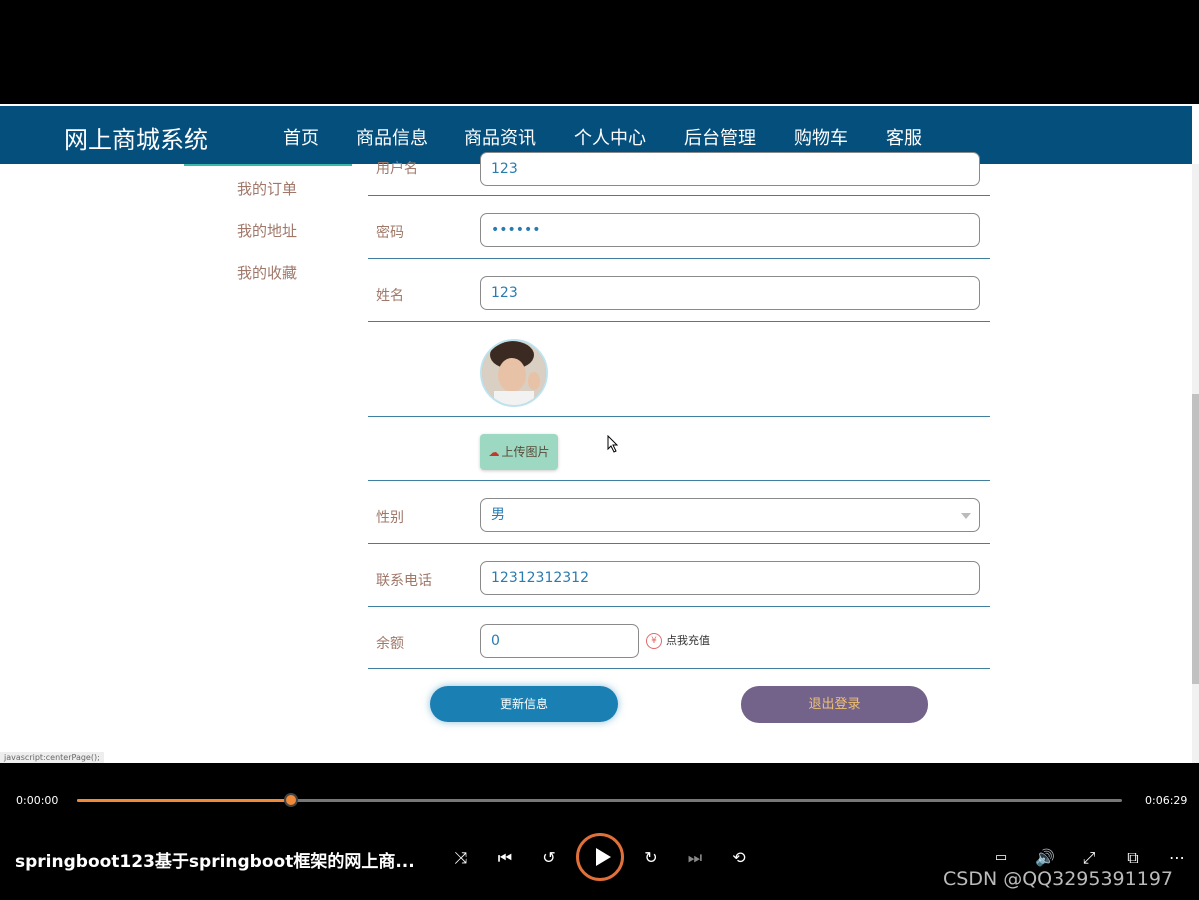  Describe the element at coordinates (1195, 539) in the screenshot. I see `scrollbar-thumb` at that location.